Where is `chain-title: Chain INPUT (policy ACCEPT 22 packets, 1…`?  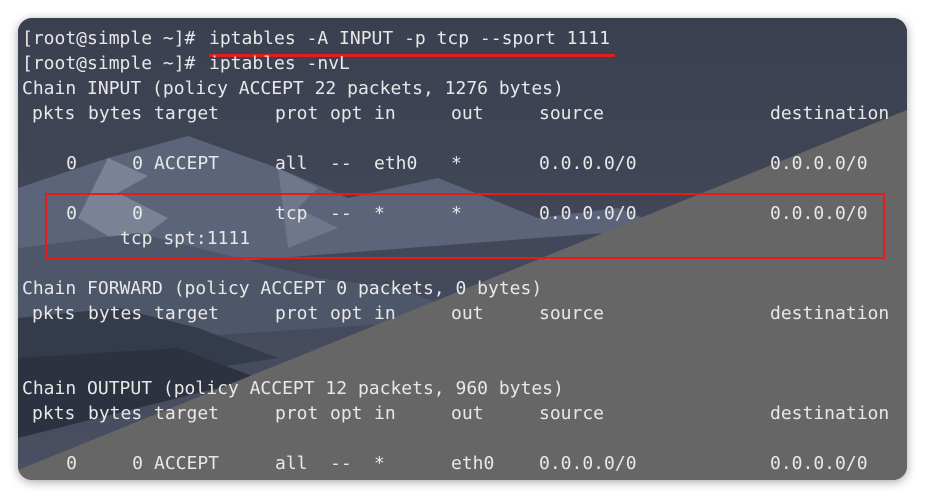 chain-title: Chain INPUT (policy ACCEPT 22 packets, 1… is located at coordinates (293, 88).